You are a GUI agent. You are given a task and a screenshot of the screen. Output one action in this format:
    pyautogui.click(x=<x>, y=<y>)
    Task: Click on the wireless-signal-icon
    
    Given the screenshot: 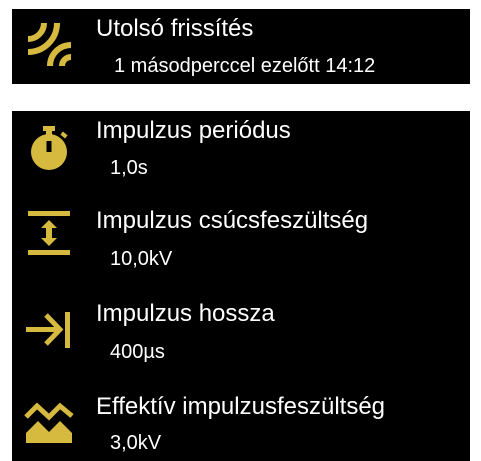 What is the action you would take?
    pyautogui.click(x=49, y=44)
    